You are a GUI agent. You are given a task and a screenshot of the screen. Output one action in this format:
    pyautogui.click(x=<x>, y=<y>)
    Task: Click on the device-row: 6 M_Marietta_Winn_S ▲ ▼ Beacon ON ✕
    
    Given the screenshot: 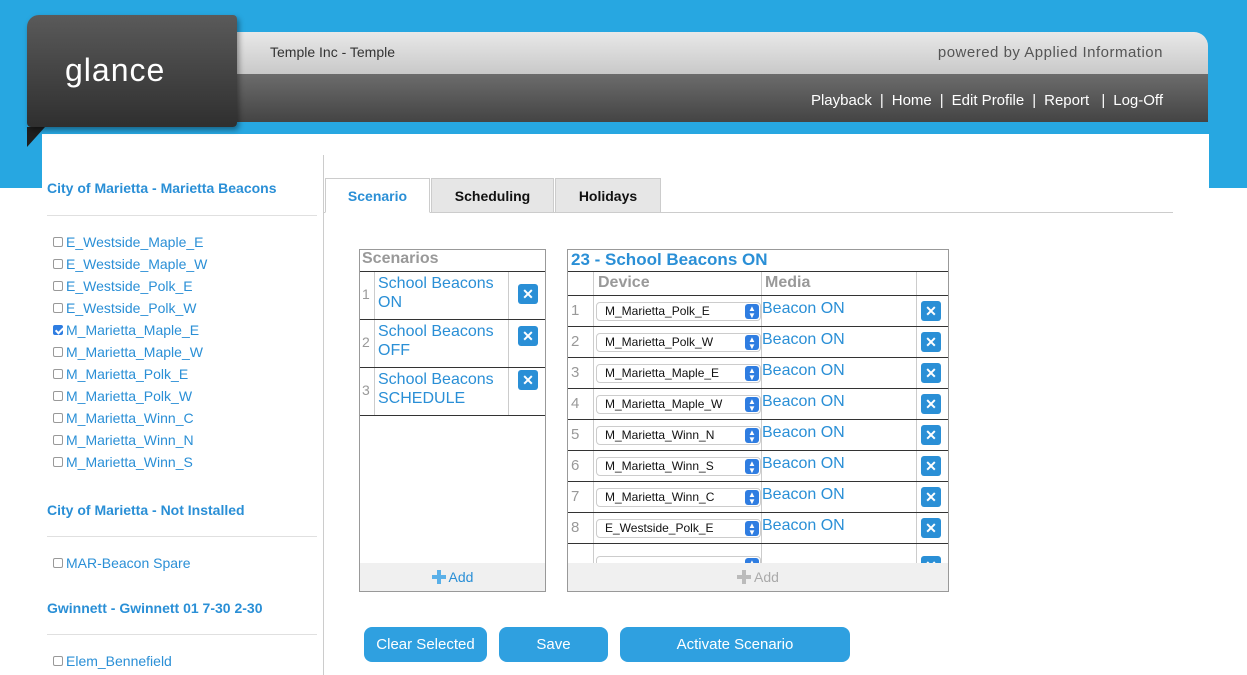 What is the action you would take?
    pyautogui.click(x=758, y=466)
    